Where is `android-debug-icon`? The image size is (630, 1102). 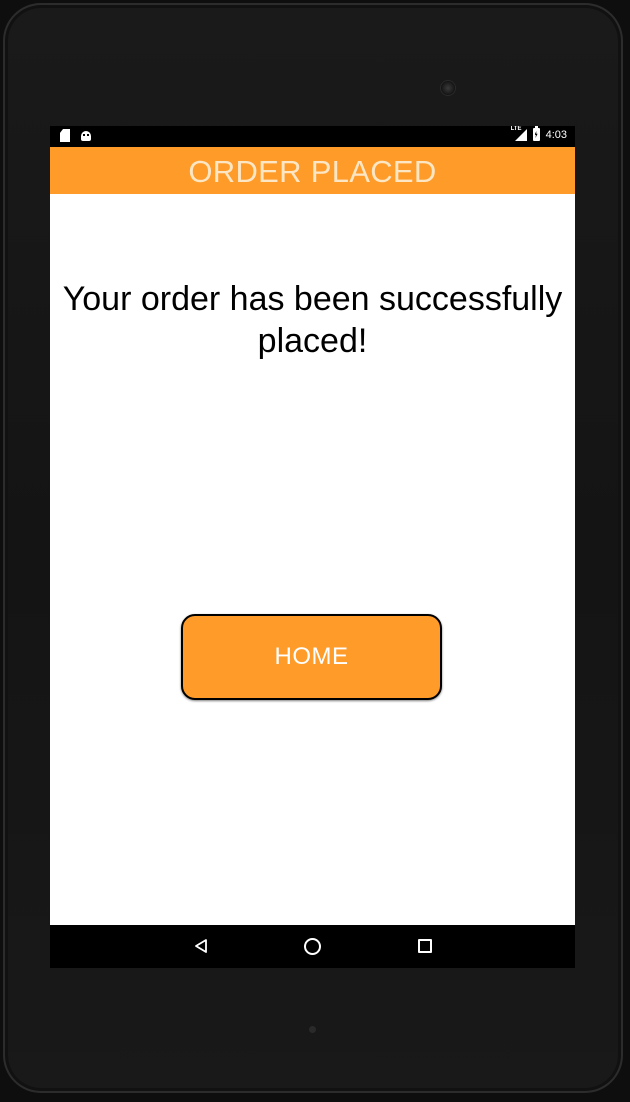 android-debug-icon is located at coordinates (86, 135).